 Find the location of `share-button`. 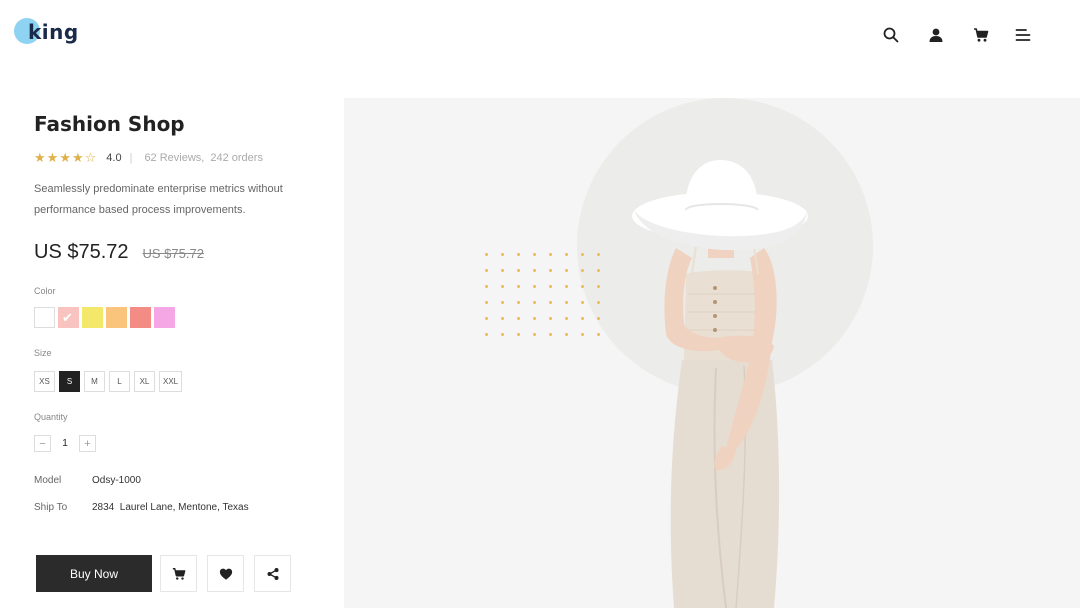

share-button is located at coordinates (272, 573).